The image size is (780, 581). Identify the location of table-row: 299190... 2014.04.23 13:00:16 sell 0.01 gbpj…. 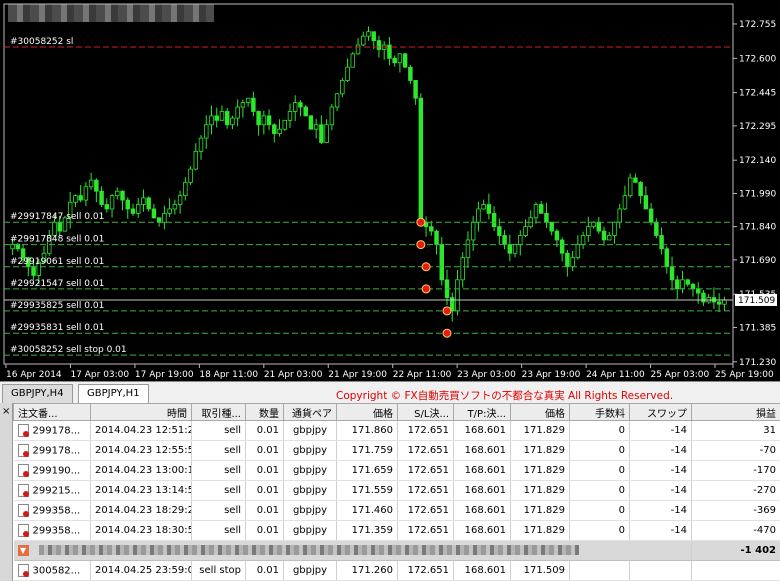
(396, 470).